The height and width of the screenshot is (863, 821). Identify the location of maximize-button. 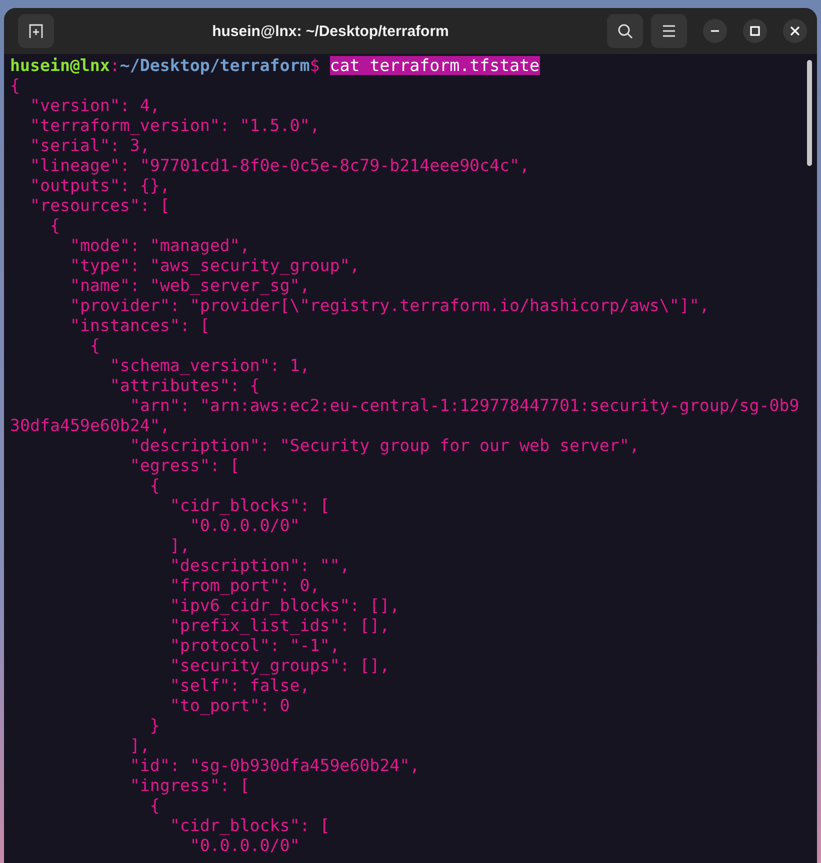
(755, 31).